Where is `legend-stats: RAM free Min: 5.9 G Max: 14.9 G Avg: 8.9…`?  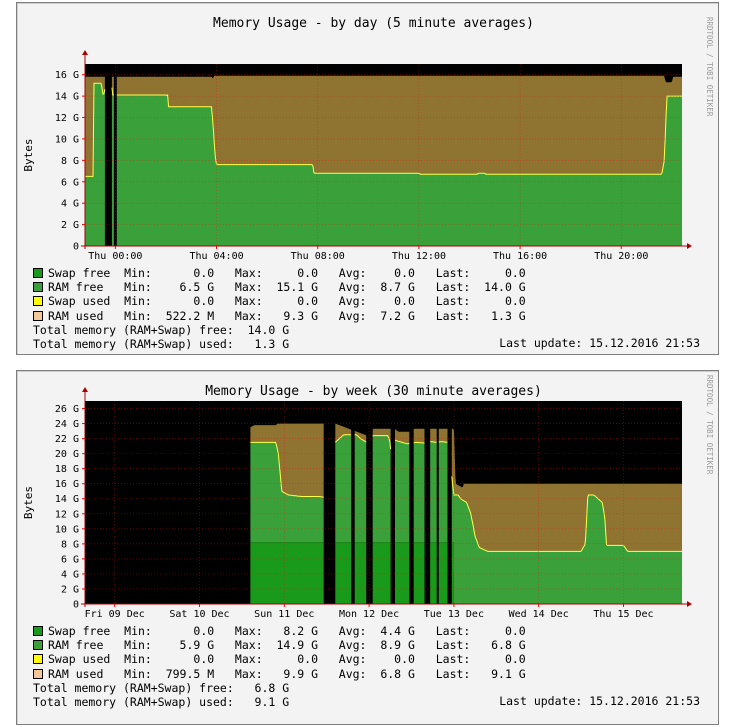
legend-stats: RAM free Min: 5.9 G Max: 14.9 G Avg: 8.9… is located at coordinates (287, 645).